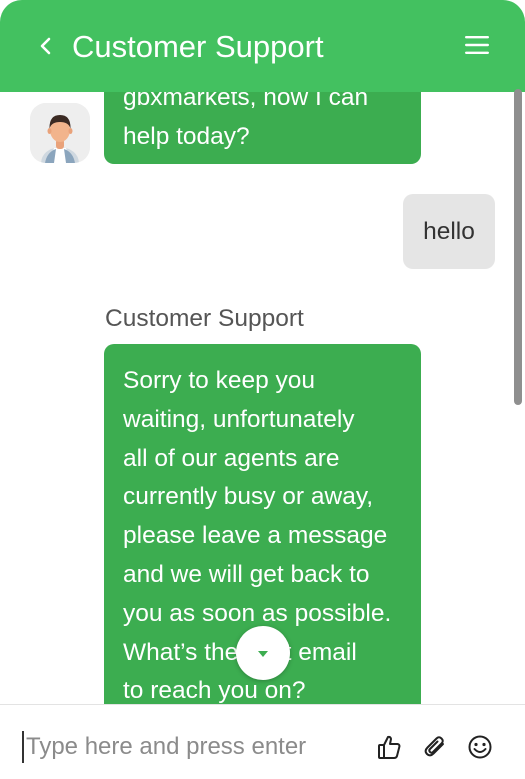  I want to click on caret-down-icon, so click(263, 654).